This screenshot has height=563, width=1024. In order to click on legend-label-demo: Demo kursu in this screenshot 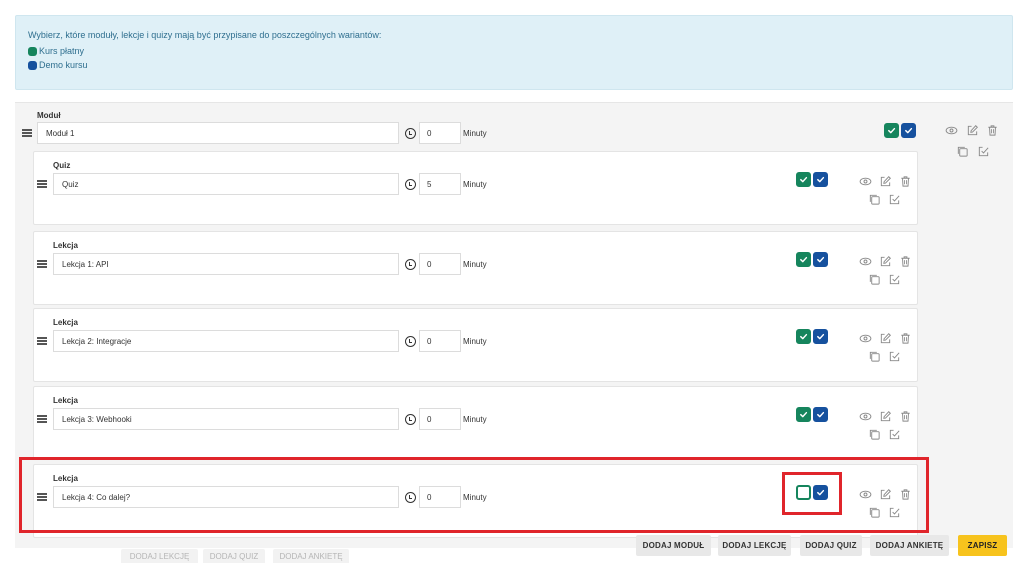, I will do `click(63, 65)`.